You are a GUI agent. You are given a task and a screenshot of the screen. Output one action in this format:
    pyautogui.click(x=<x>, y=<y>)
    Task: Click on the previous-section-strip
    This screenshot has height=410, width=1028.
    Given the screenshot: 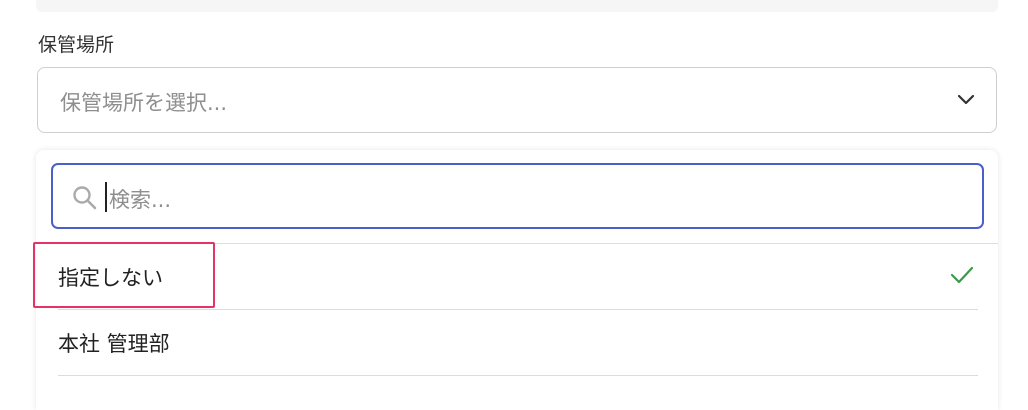 What is the action you would take?
    pyautogui.click(x=517, y=6)
    